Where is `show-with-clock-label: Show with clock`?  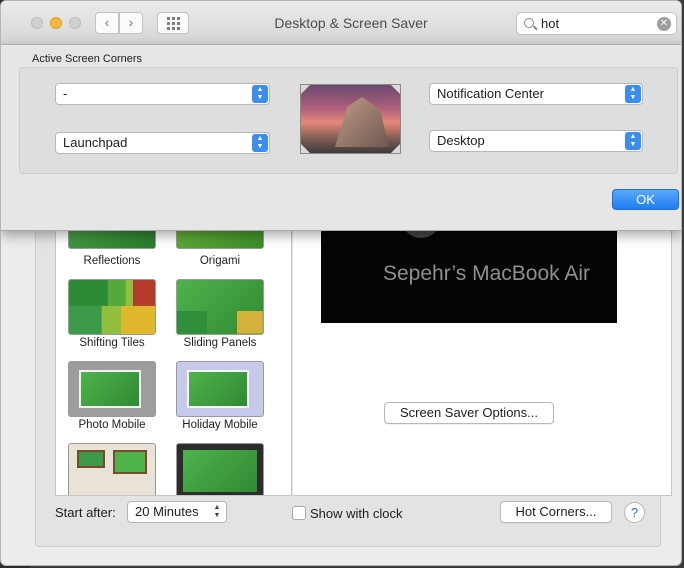
show-with-clock-label: Show with clock is located at coordinates (356, 513).